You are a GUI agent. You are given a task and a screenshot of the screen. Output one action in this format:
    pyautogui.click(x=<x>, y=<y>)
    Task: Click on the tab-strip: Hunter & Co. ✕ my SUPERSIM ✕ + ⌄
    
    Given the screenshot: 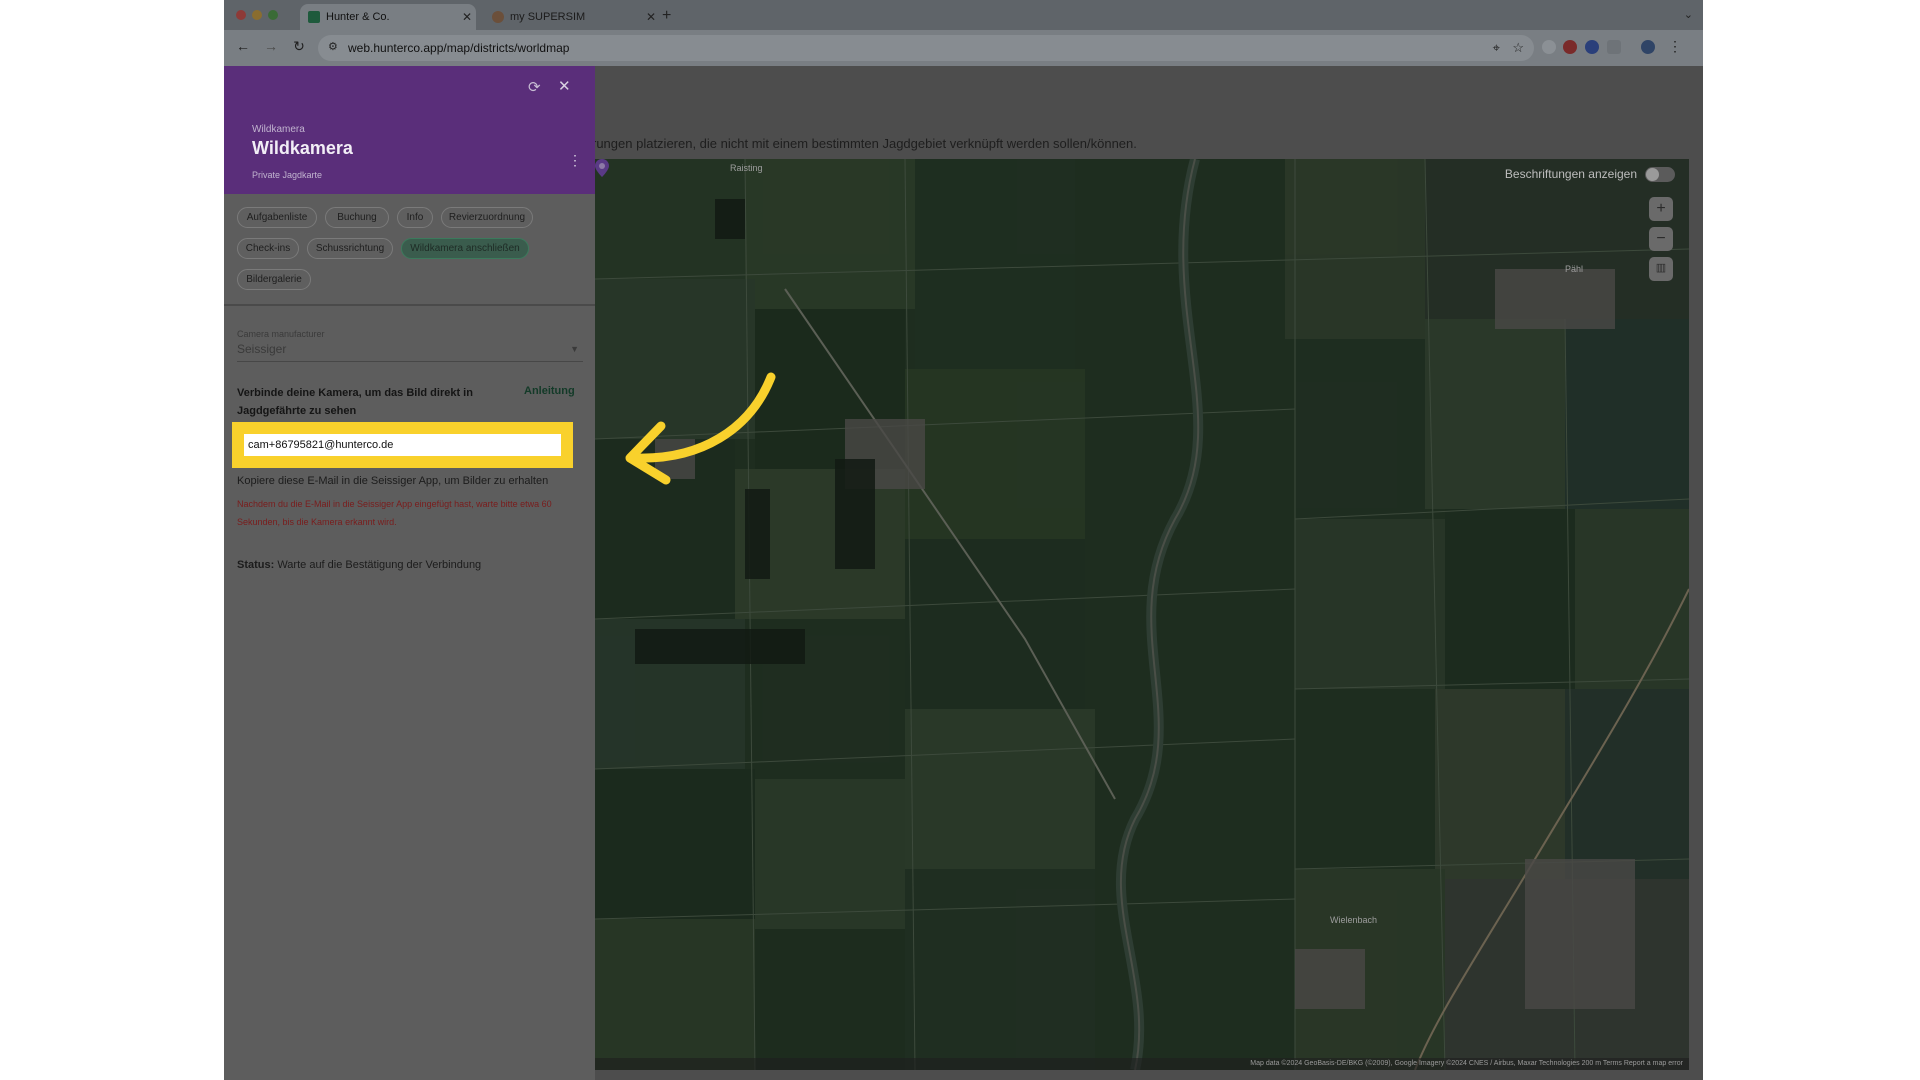 What is the action you would take?
    pyautogui.click(x=963, y=15)
    